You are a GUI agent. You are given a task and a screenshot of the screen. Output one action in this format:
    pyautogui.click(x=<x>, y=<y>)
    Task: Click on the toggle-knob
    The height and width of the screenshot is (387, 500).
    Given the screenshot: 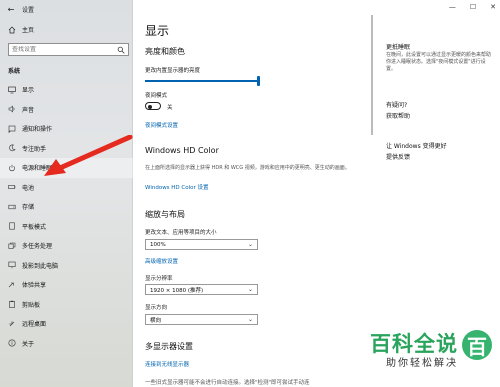 What is the action you would take?
    pyautogui.click(x=150, y=106)
    